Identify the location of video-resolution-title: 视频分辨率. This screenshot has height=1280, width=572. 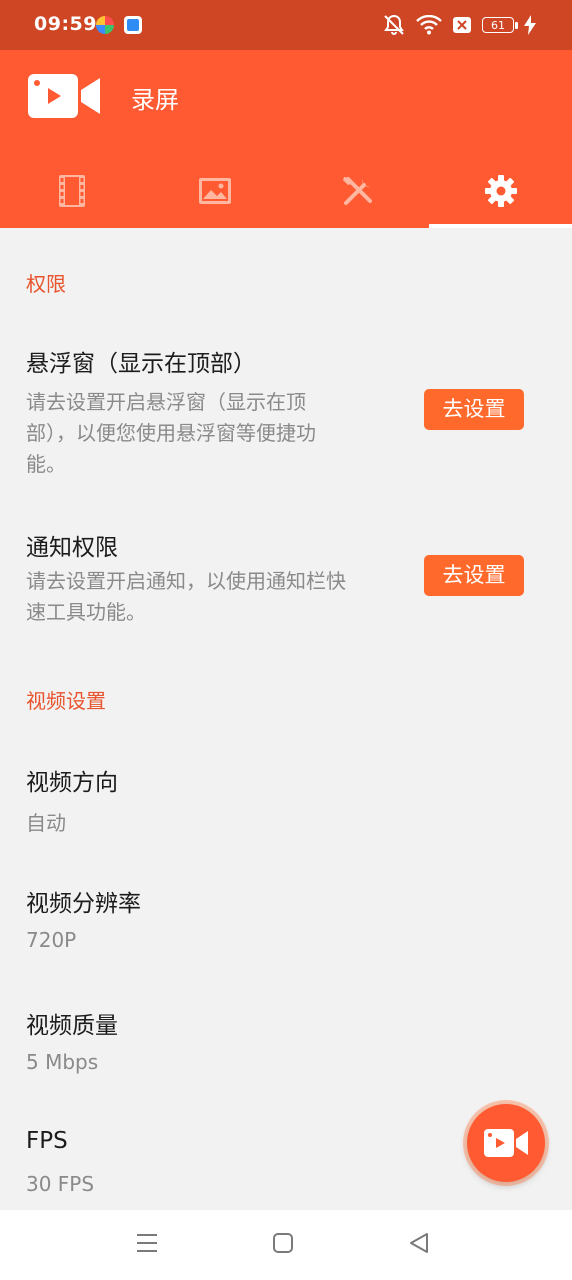
(83, 904).